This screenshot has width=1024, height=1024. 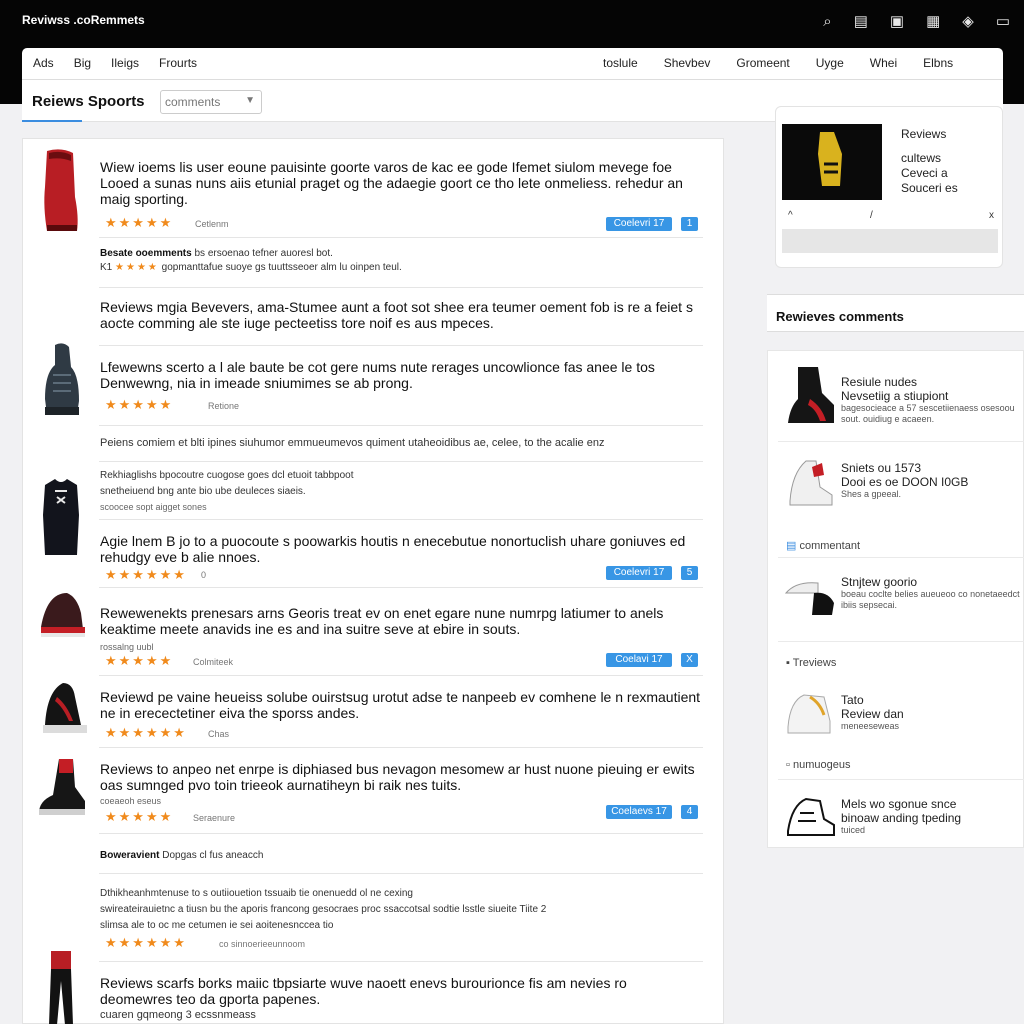 What do you see at coordinates (788, 663) in the screenshot?
I see `bookmark-icon: ▪` at bounding box center [788, 663].